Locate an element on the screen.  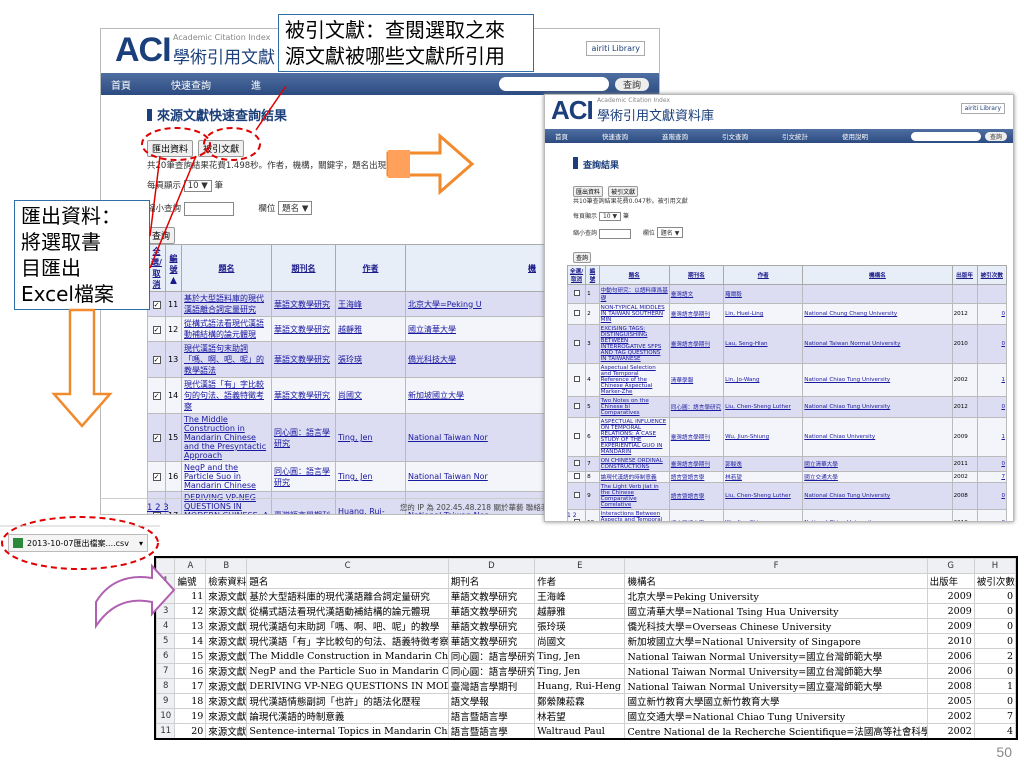
curved-arrow-icon is located at coordinates (135, 596).